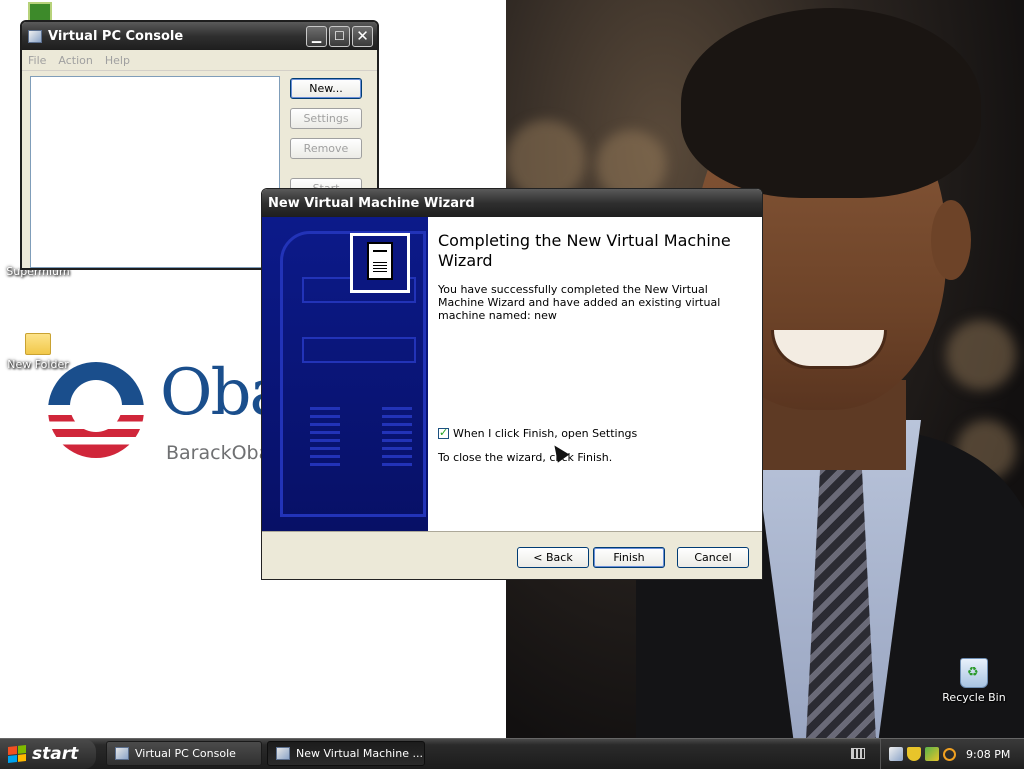 The width and height of the screenshot is (1024, 769). I want to click on desktop-icon-top, so click(40, 12).